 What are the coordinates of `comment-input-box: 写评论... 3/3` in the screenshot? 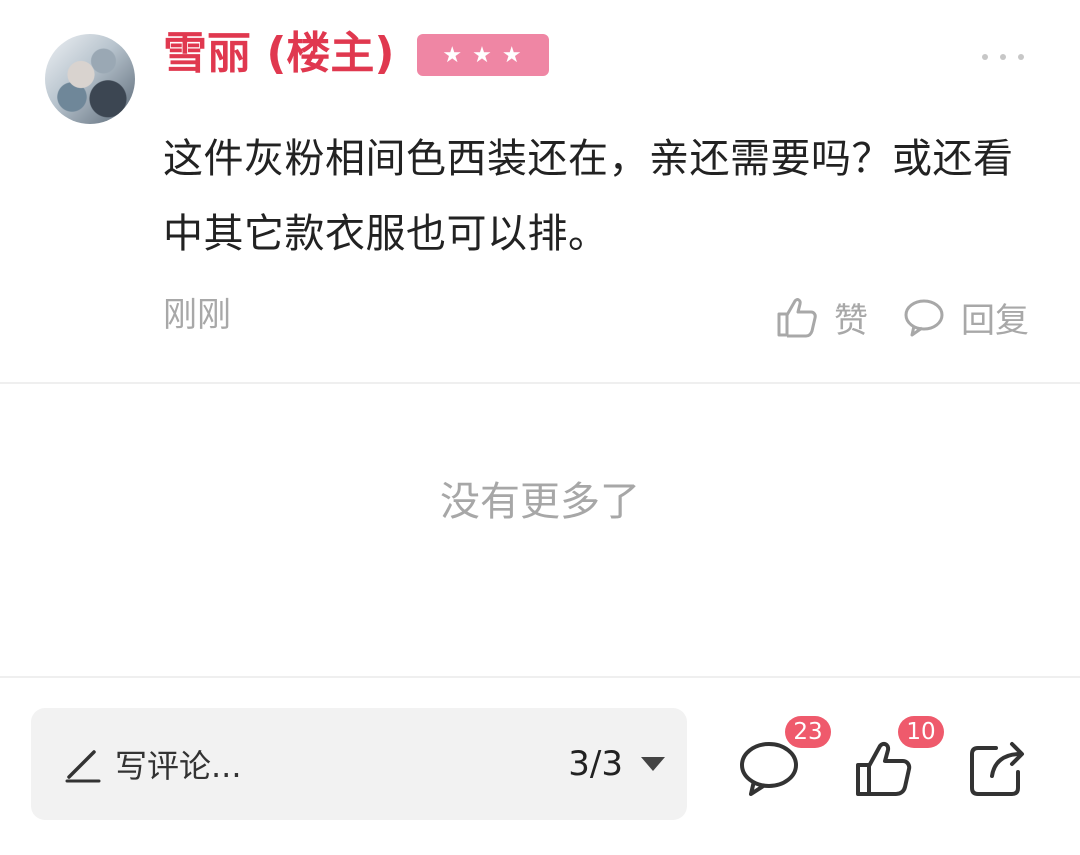 It's located at (359, 764).